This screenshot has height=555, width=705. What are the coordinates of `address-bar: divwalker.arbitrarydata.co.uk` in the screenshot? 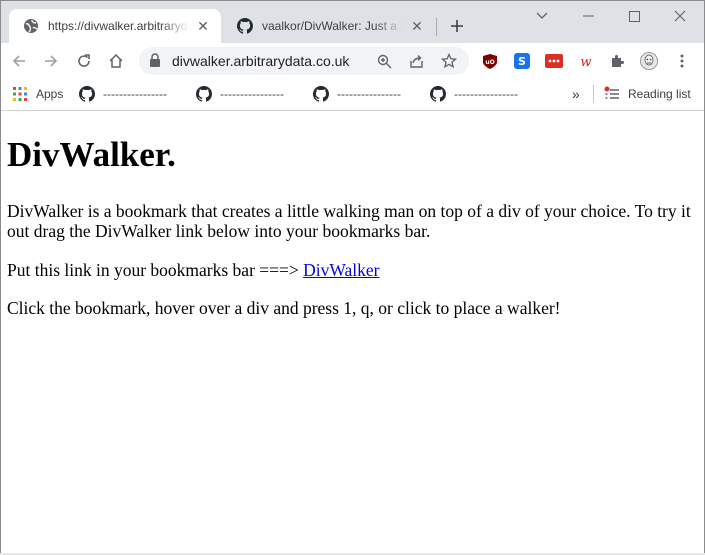 It's located at (304, 61).